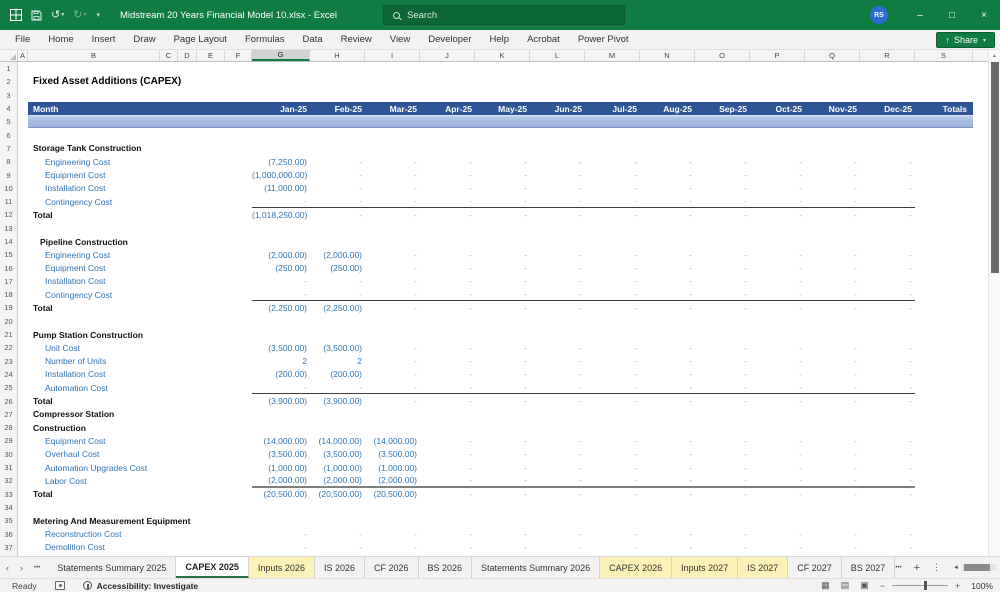  Describe the element at coordinates (281, 401) in the screenshot. I see `cell-26-m1: (3,900.00)` at that location.